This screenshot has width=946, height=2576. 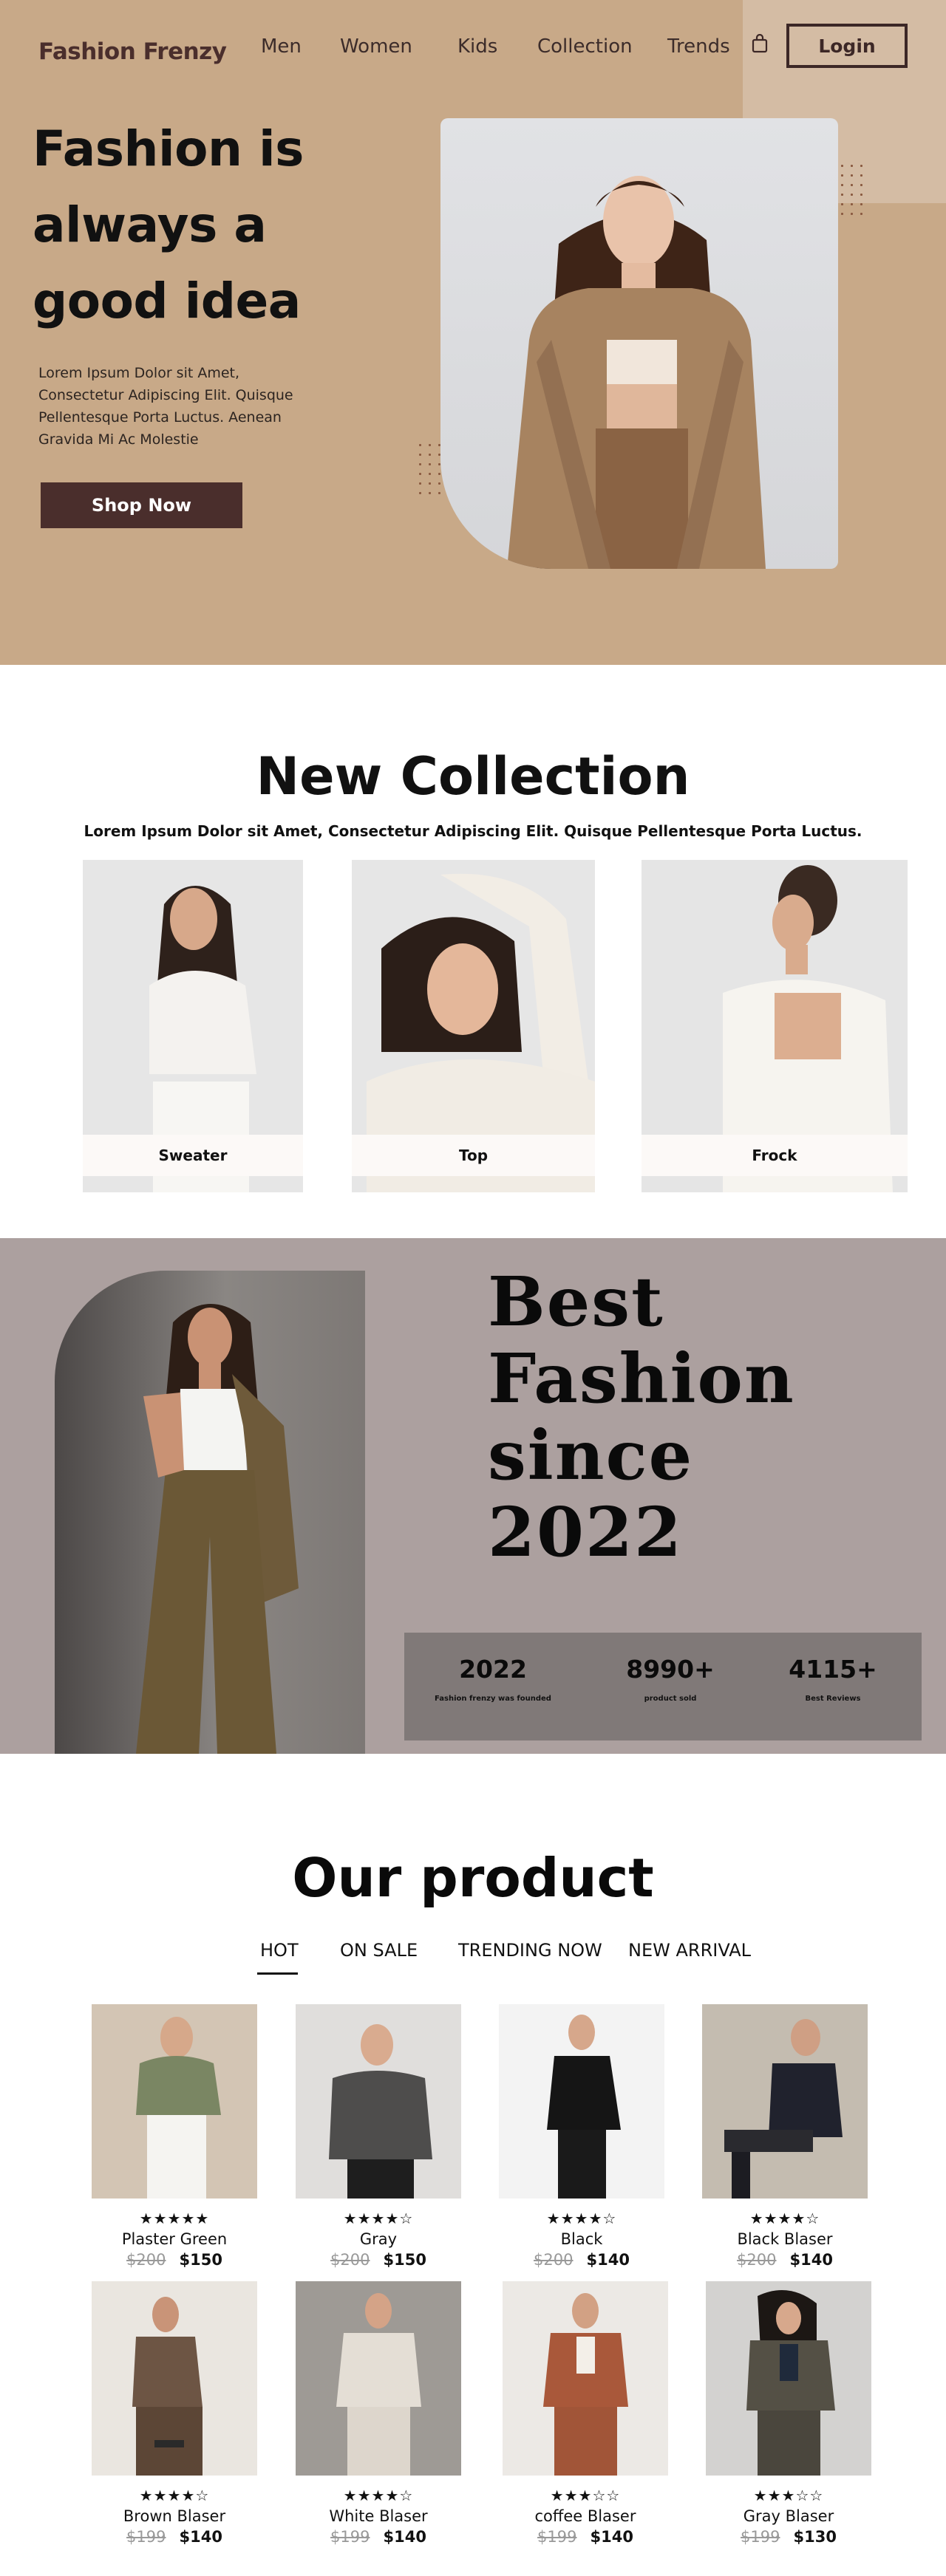 I want to click on stat-sold-label: product sold, so click(x=670, y=1699).